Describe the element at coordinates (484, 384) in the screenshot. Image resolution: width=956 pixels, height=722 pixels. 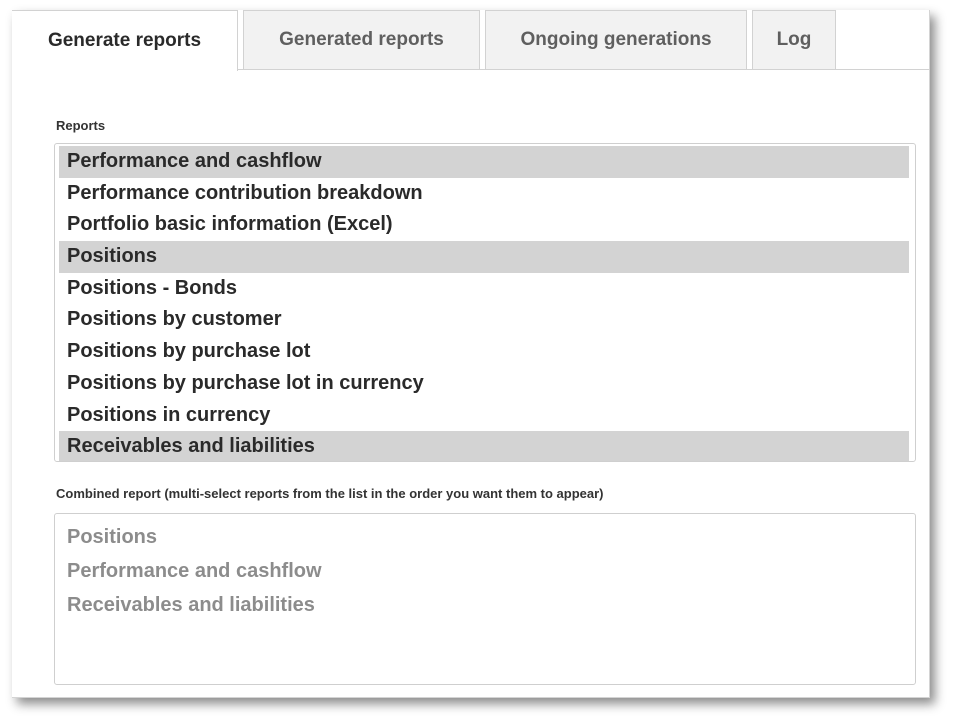
I see `report-item-positions-by-purchase-lot-in-currency: Positions by purchase lot in currency` at that location.